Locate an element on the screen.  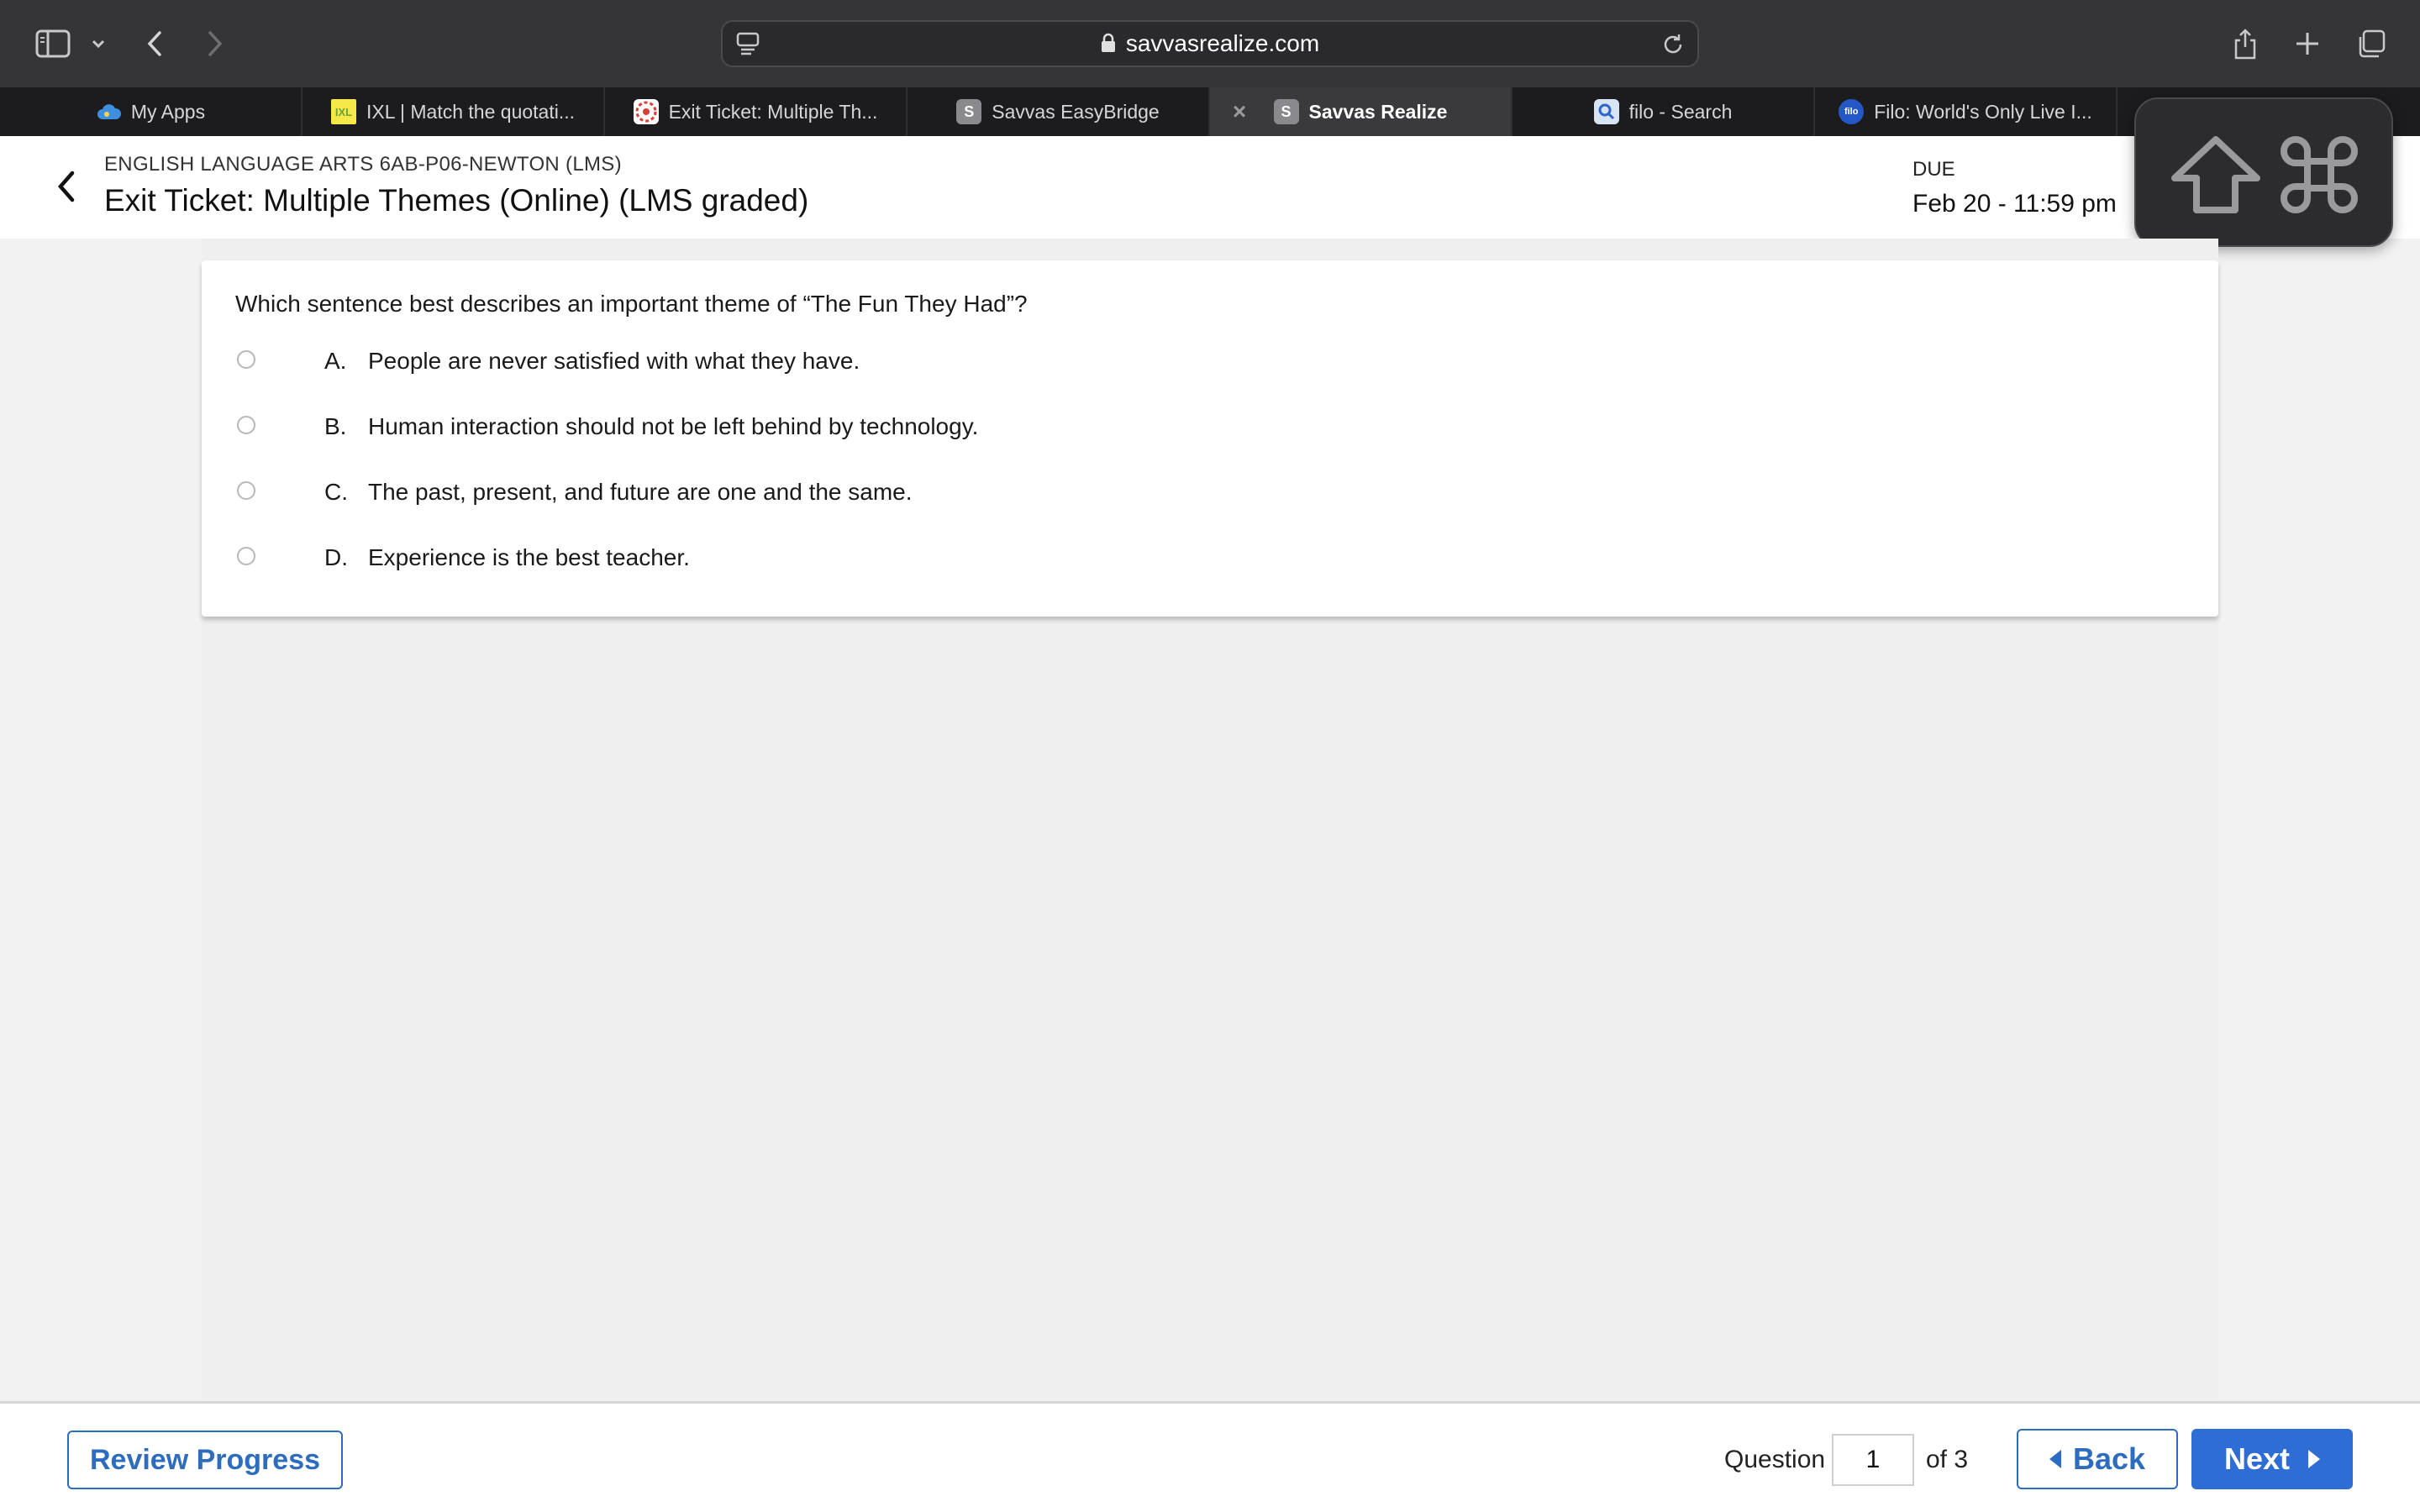
caret-left-icon is located at coordinates (2055, 1459).